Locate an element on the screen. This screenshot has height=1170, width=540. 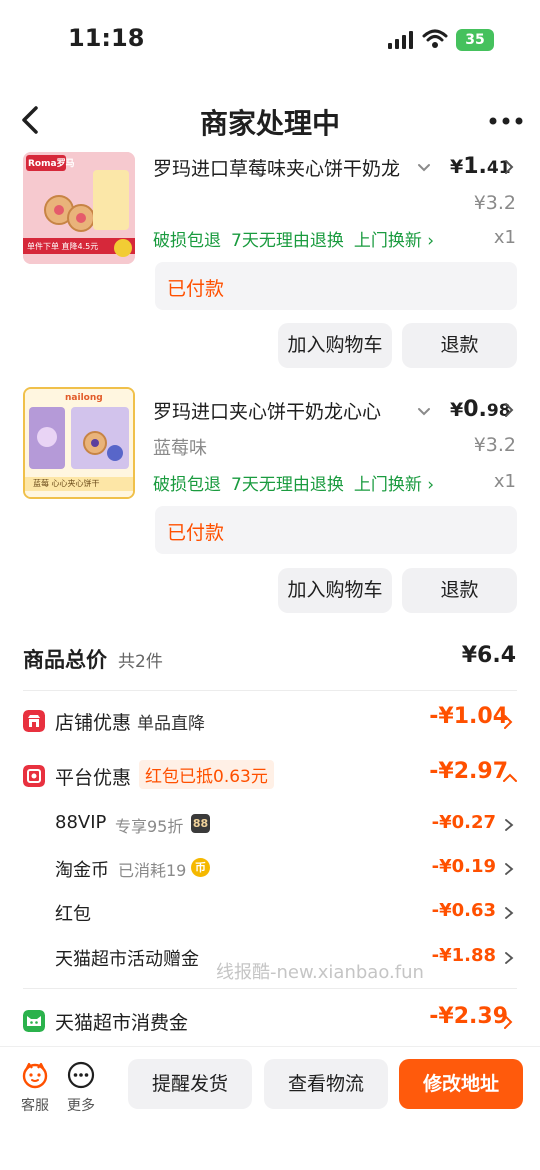
more-label: 更多 is located at coordinates (81, 1106).